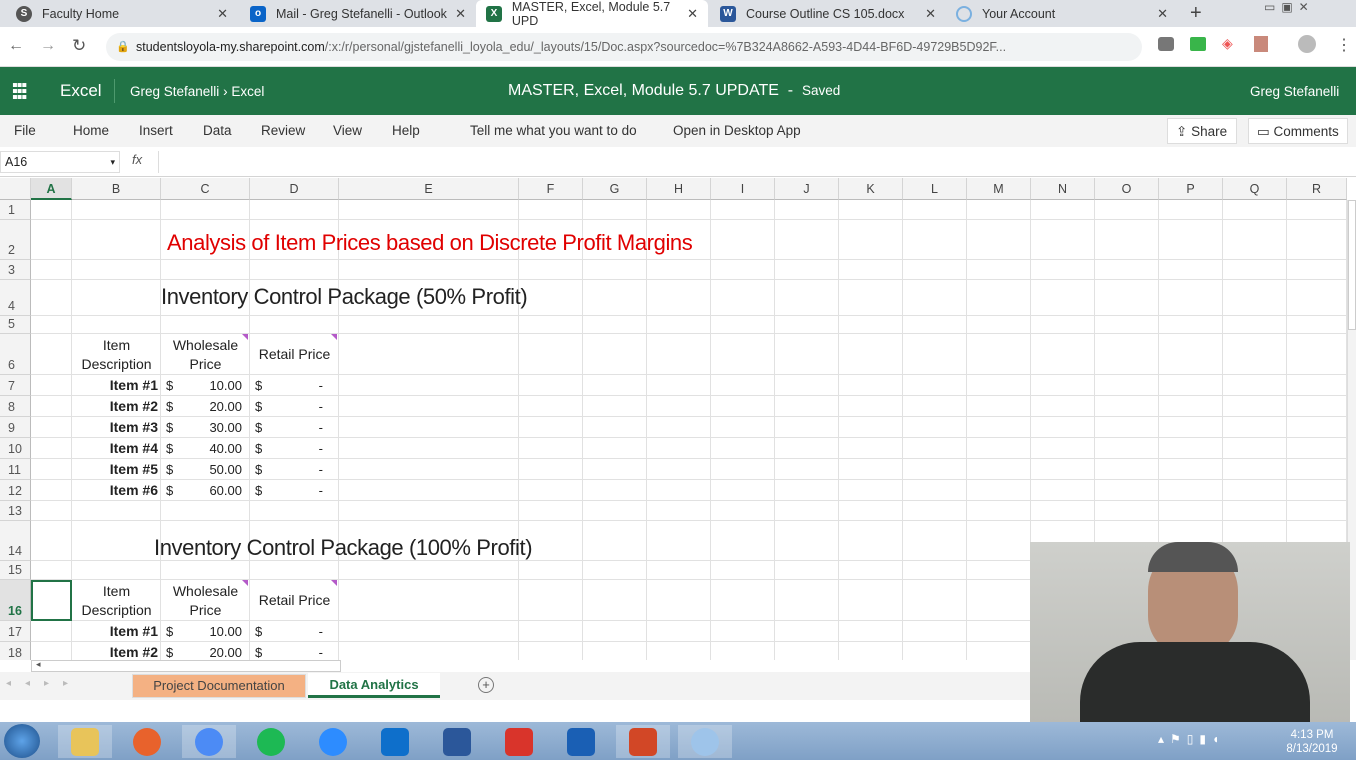 The height and width of the screenshot is (760, 1356). I want to click on browser-tab-excel: X MASTER, Excel, Module 5.7 UPD ✕, so click(592, 14).